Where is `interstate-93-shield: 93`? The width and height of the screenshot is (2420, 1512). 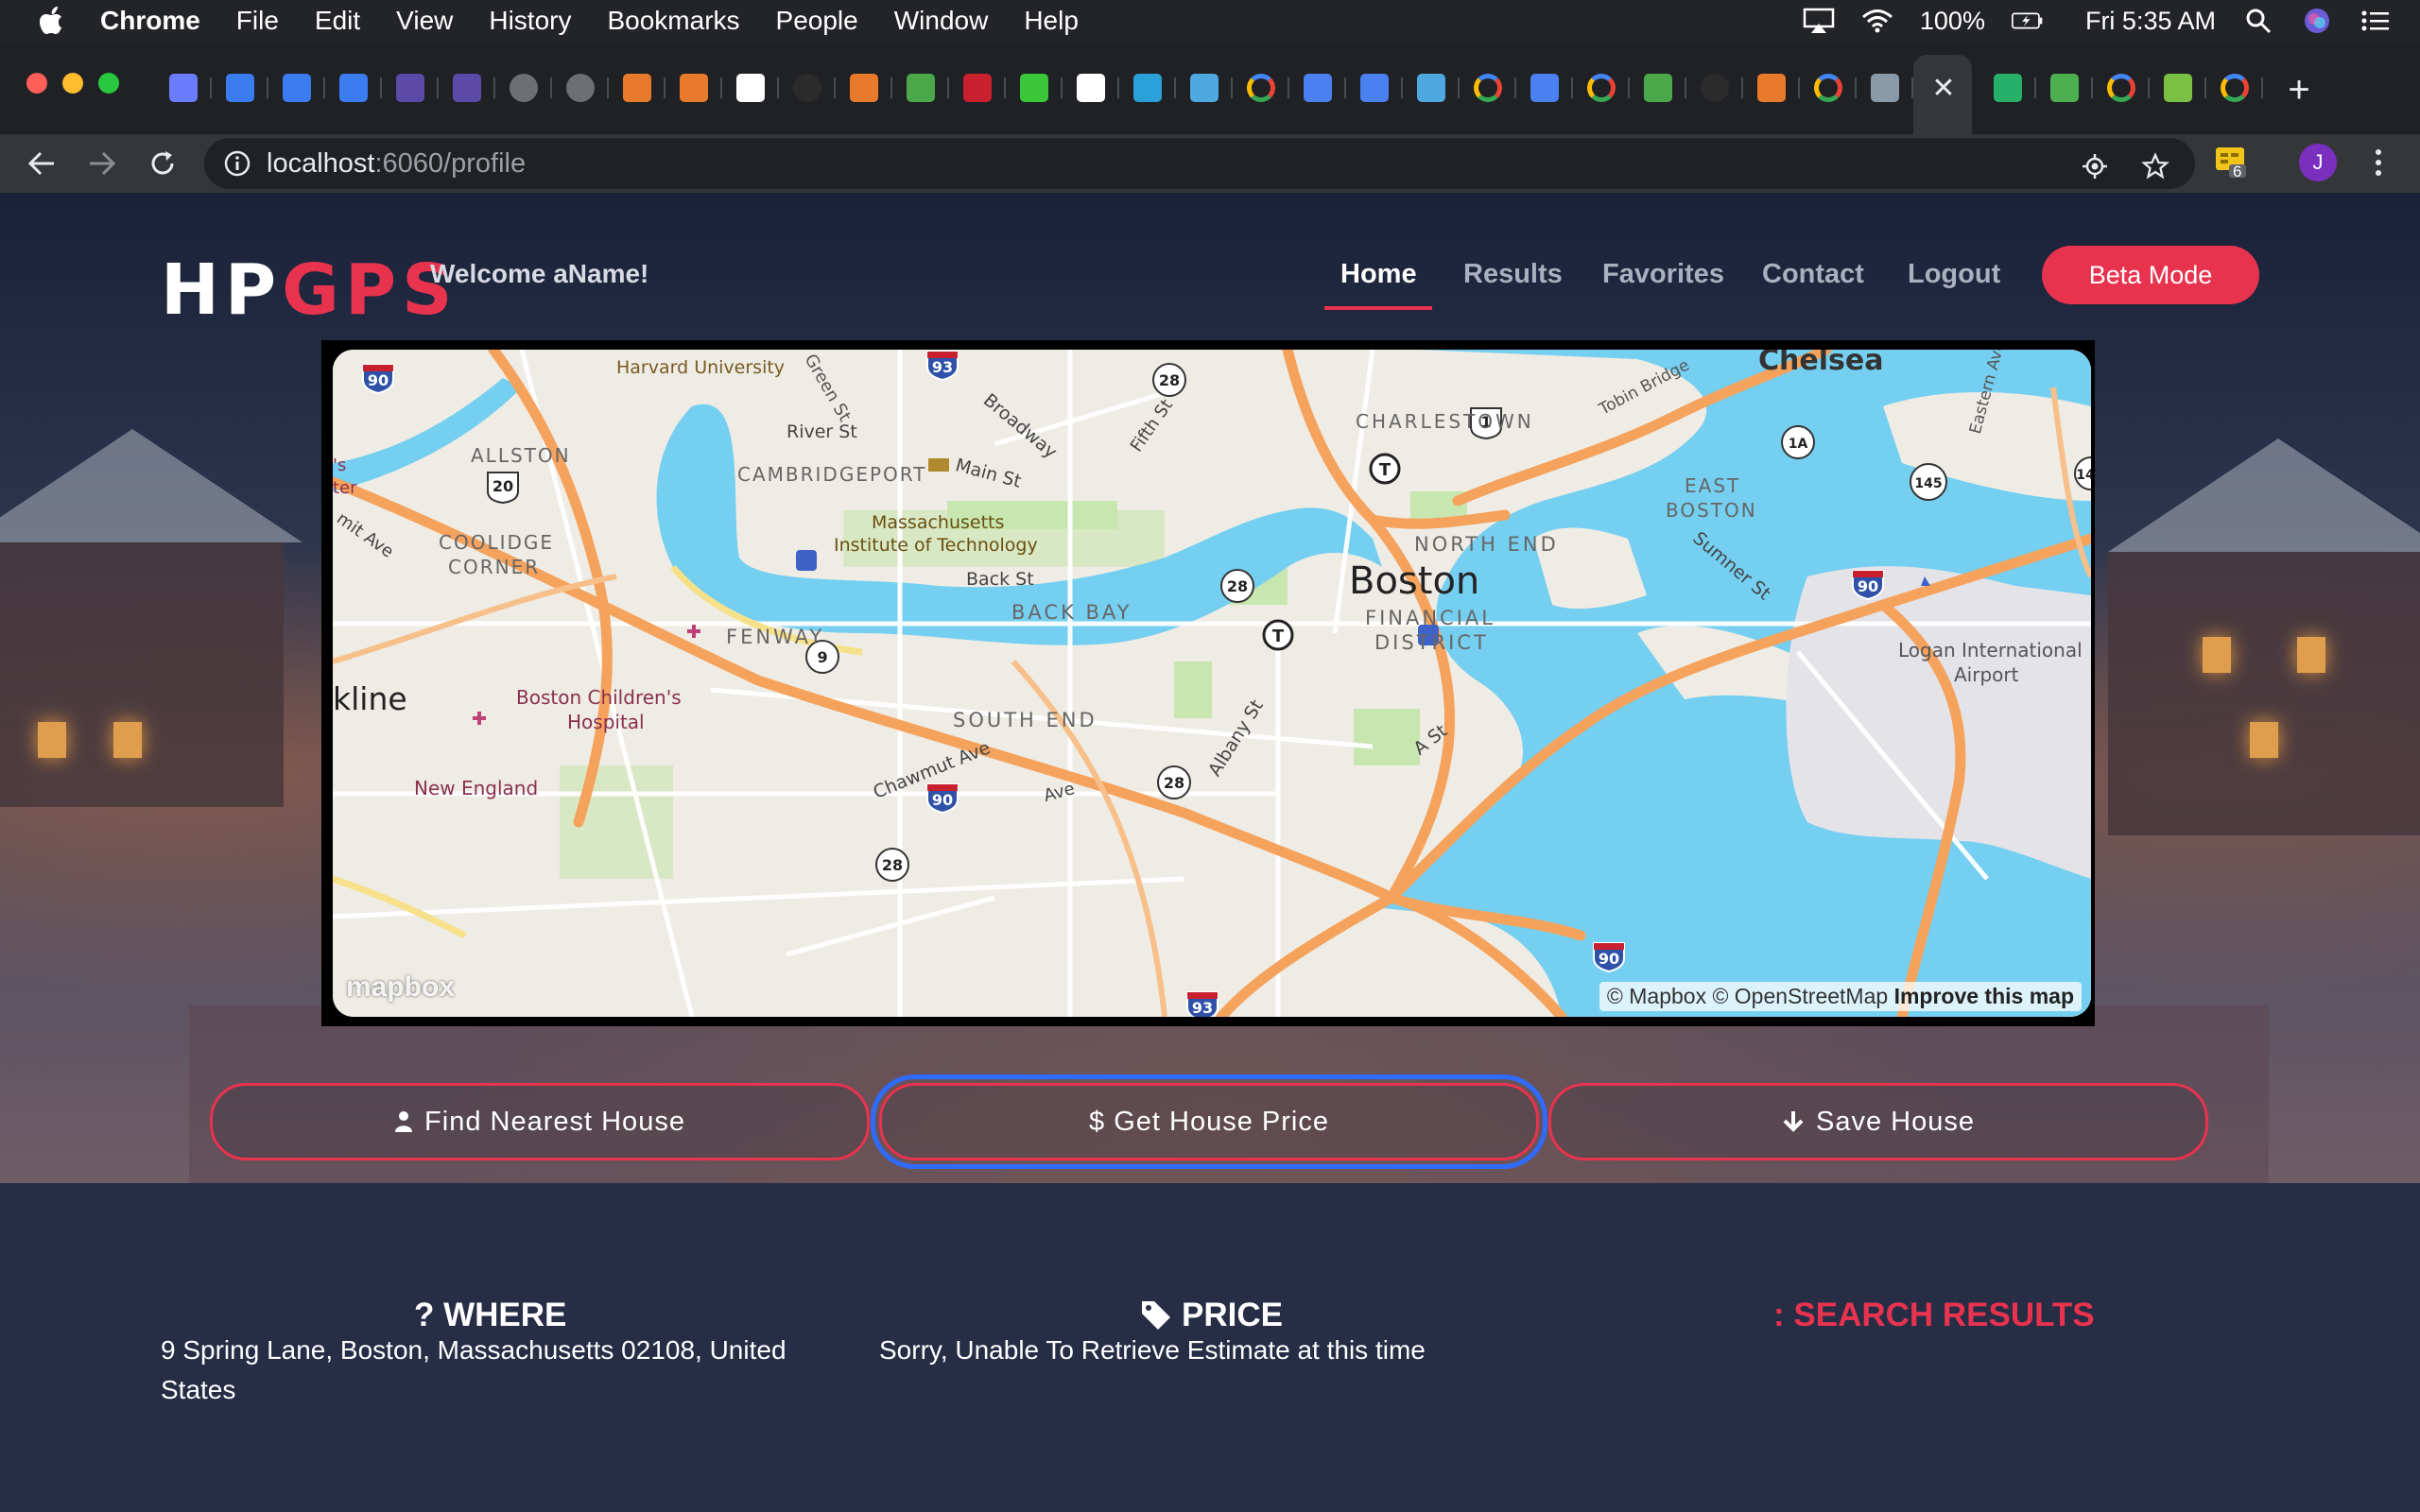
interstate-93-shield: 93 is located at coordinates (1203, 1008).